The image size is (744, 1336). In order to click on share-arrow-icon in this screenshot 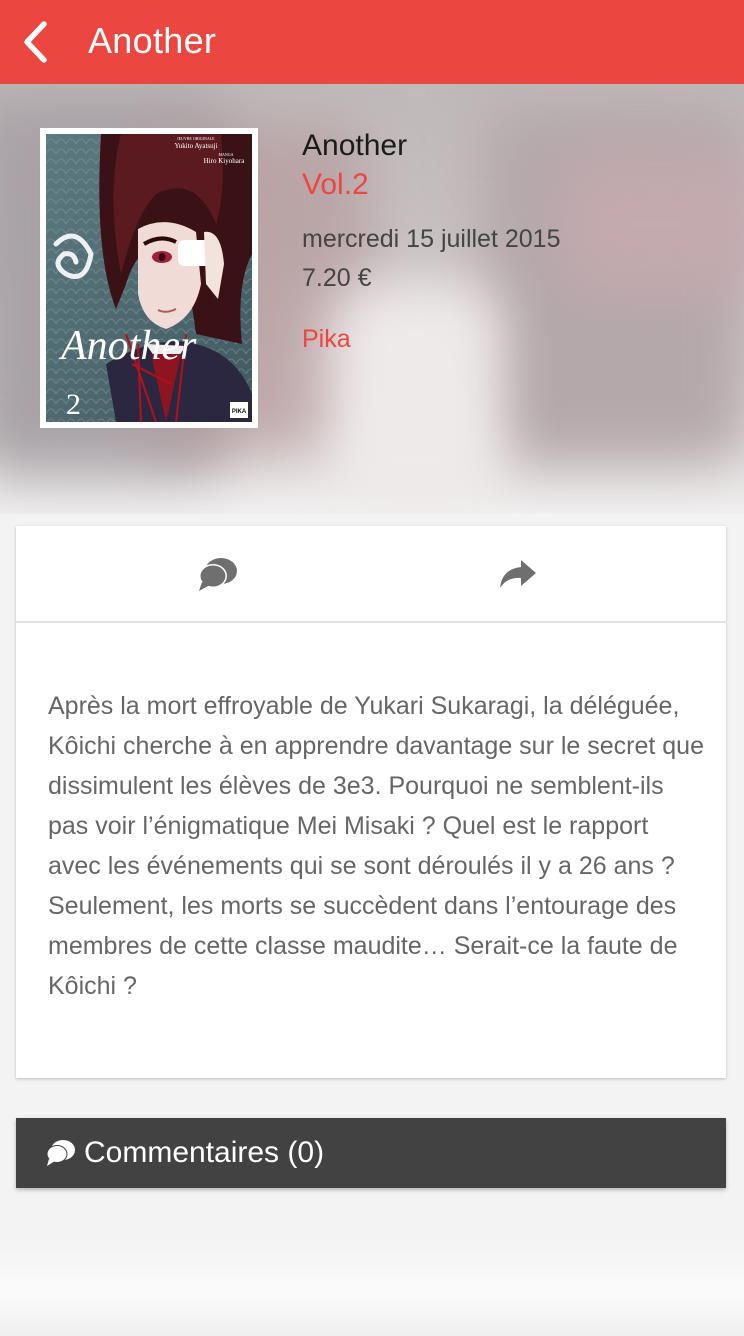, I will do `click(518, 573)`.